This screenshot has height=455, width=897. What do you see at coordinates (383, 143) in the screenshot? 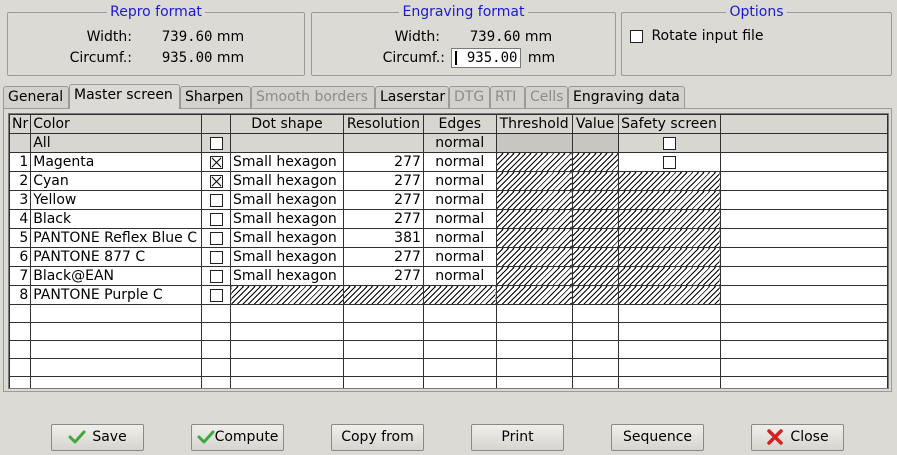
I see `cell-resolution` at bounding box center [383, 143].